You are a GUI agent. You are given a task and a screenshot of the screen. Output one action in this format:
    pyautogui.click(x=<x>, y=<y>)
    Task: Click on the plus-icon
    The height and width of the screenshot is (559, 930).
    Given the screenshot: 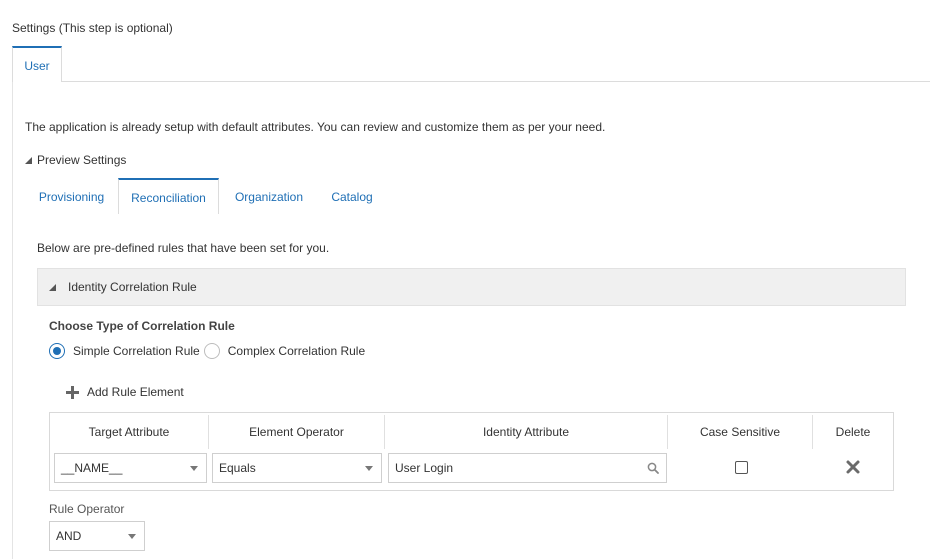 What is the action you would take?
    pyautogui.click(x=72, y=392)
    